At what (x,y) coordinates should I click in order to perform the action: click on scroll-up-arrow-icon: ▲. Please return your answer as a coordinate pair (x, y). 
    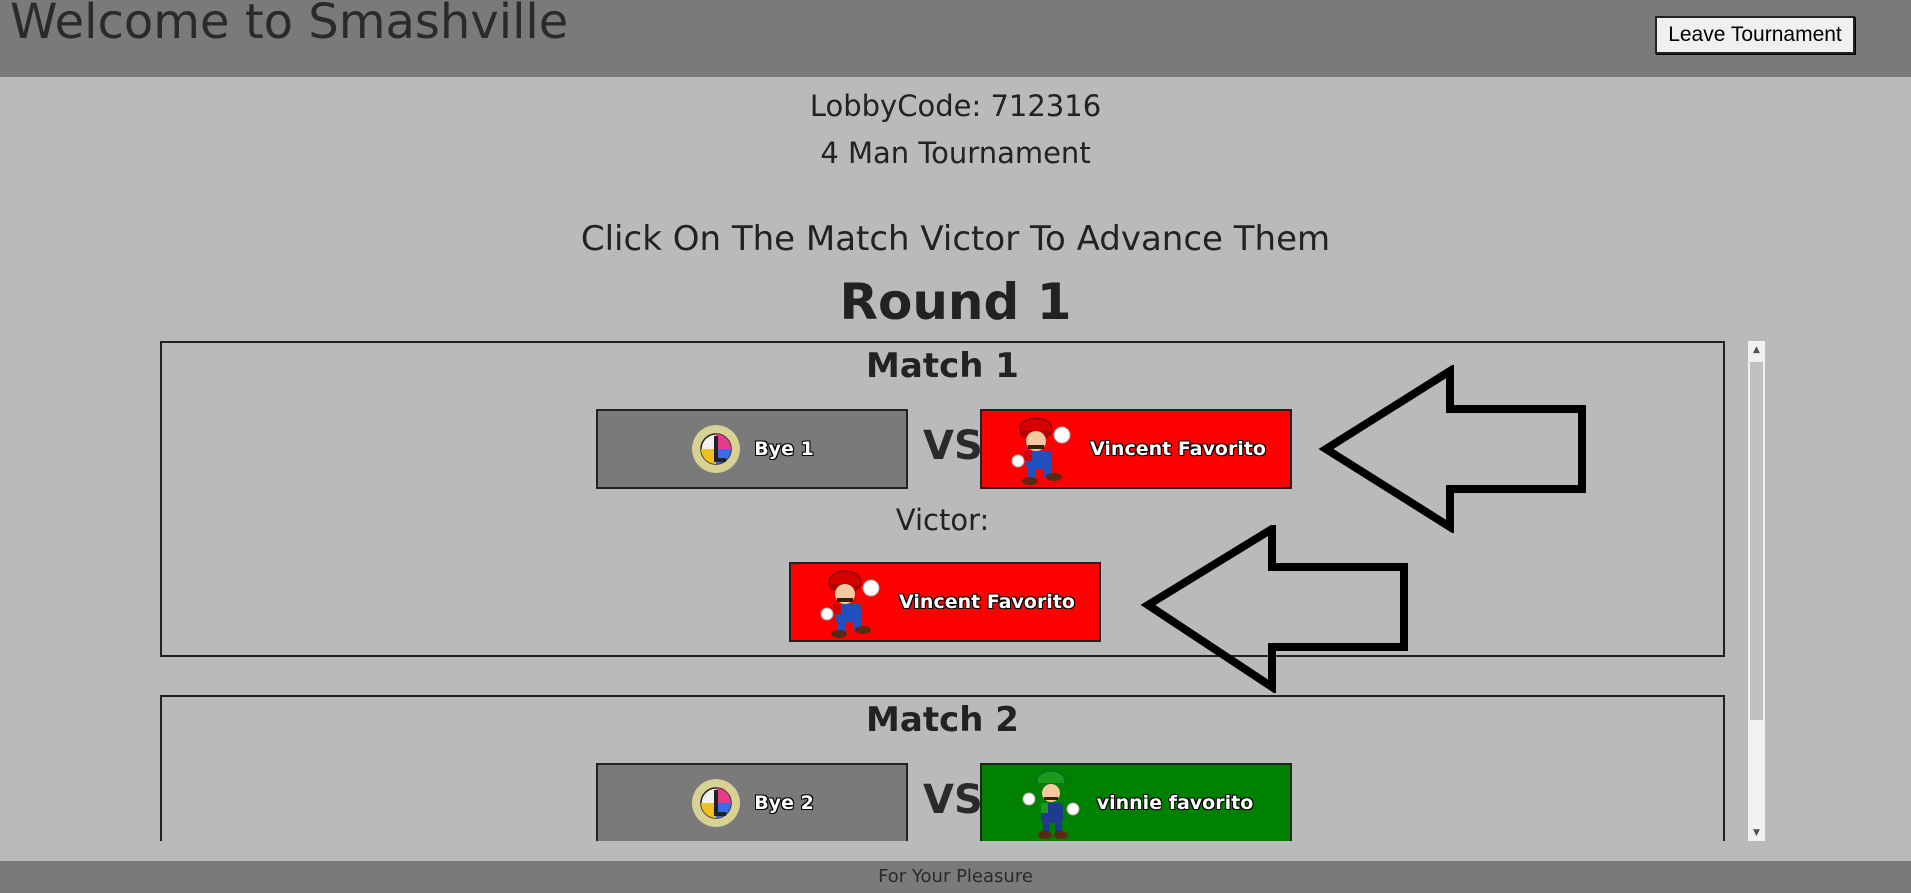
    Looking at the image, I should click on (1756, 349).